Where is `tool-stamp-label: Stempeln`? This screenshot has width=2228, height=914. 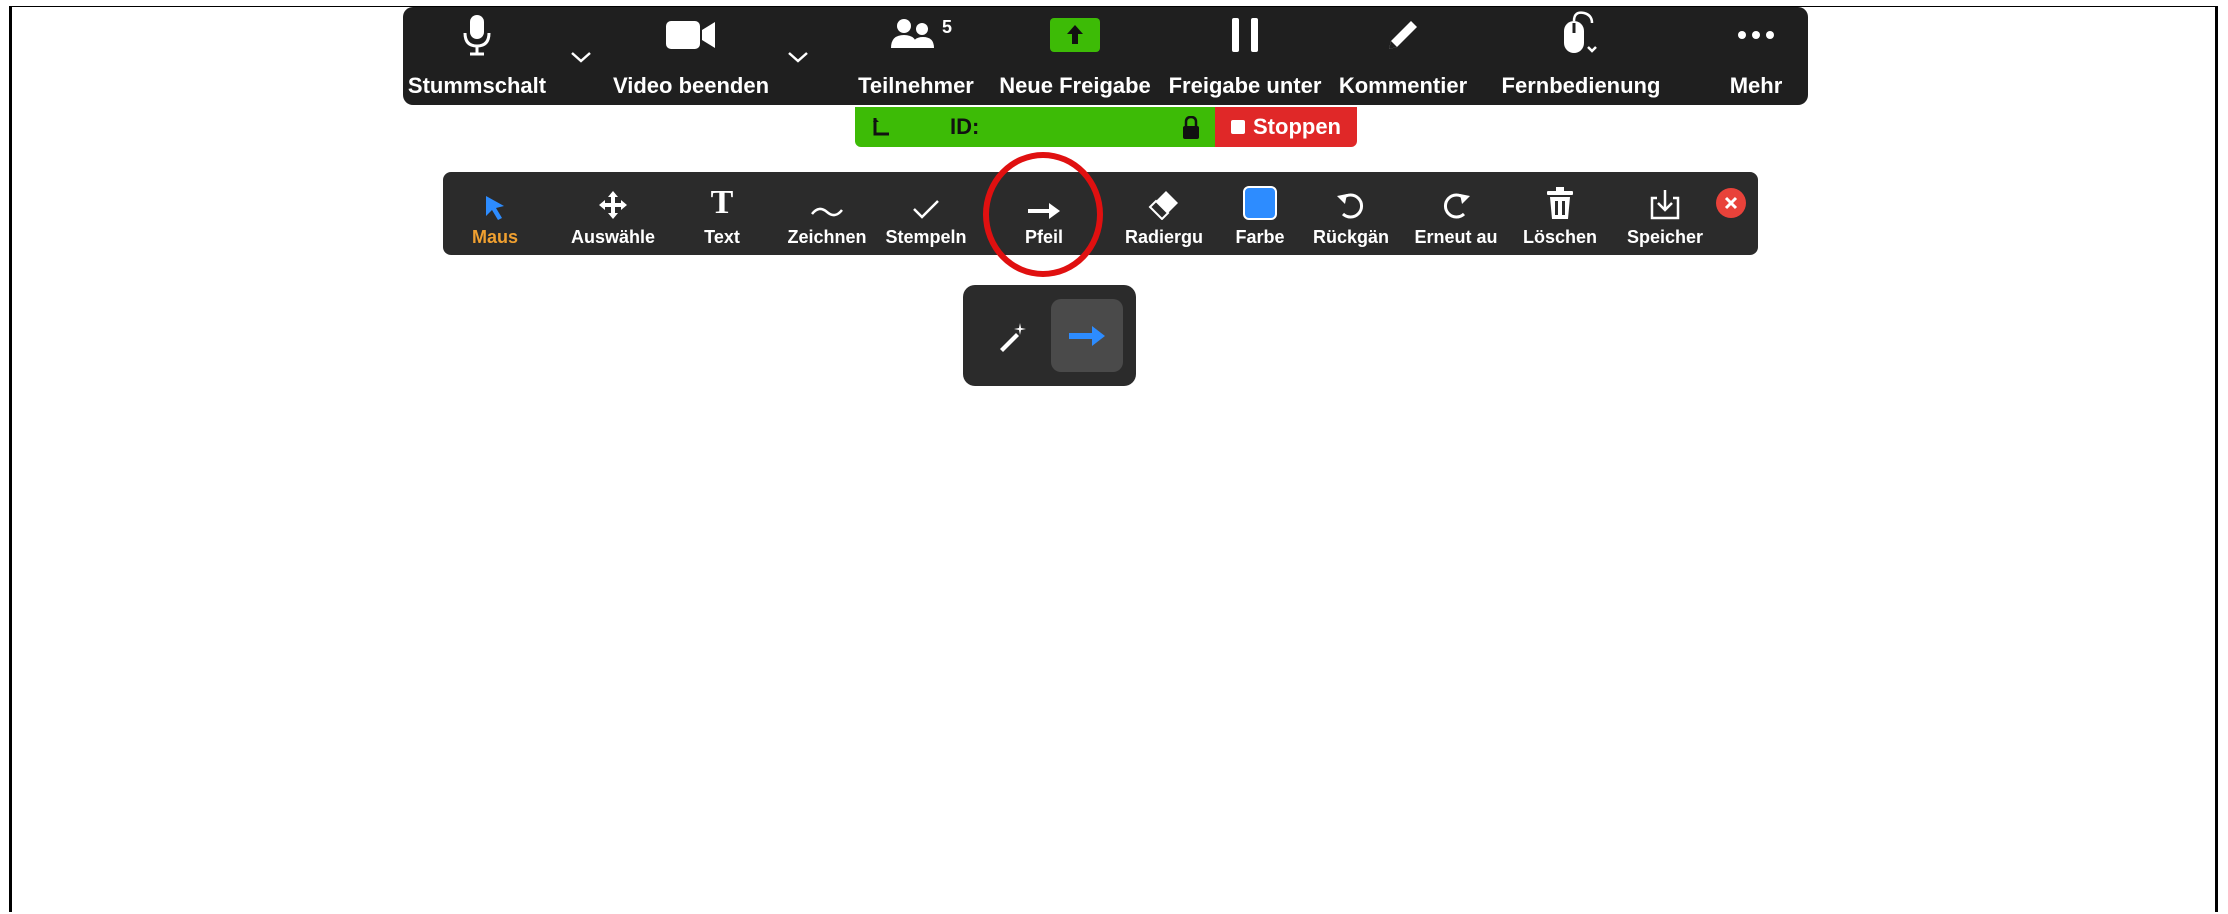
tool-stamp-label: Stempeln is located at coordinates (926, 237).